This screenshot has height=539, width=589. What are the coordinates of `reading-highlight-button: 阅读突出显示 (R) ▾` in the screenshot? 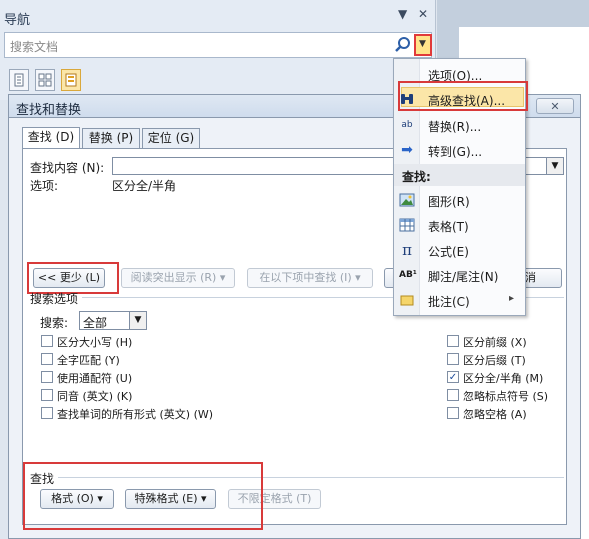 It's located at (178, 278).